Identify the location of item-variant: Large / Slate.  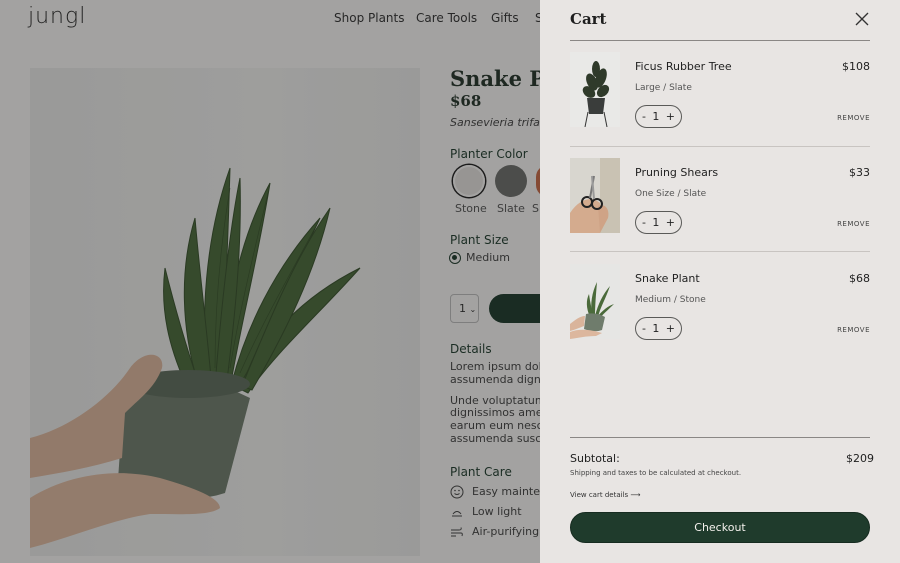
(663, 88).